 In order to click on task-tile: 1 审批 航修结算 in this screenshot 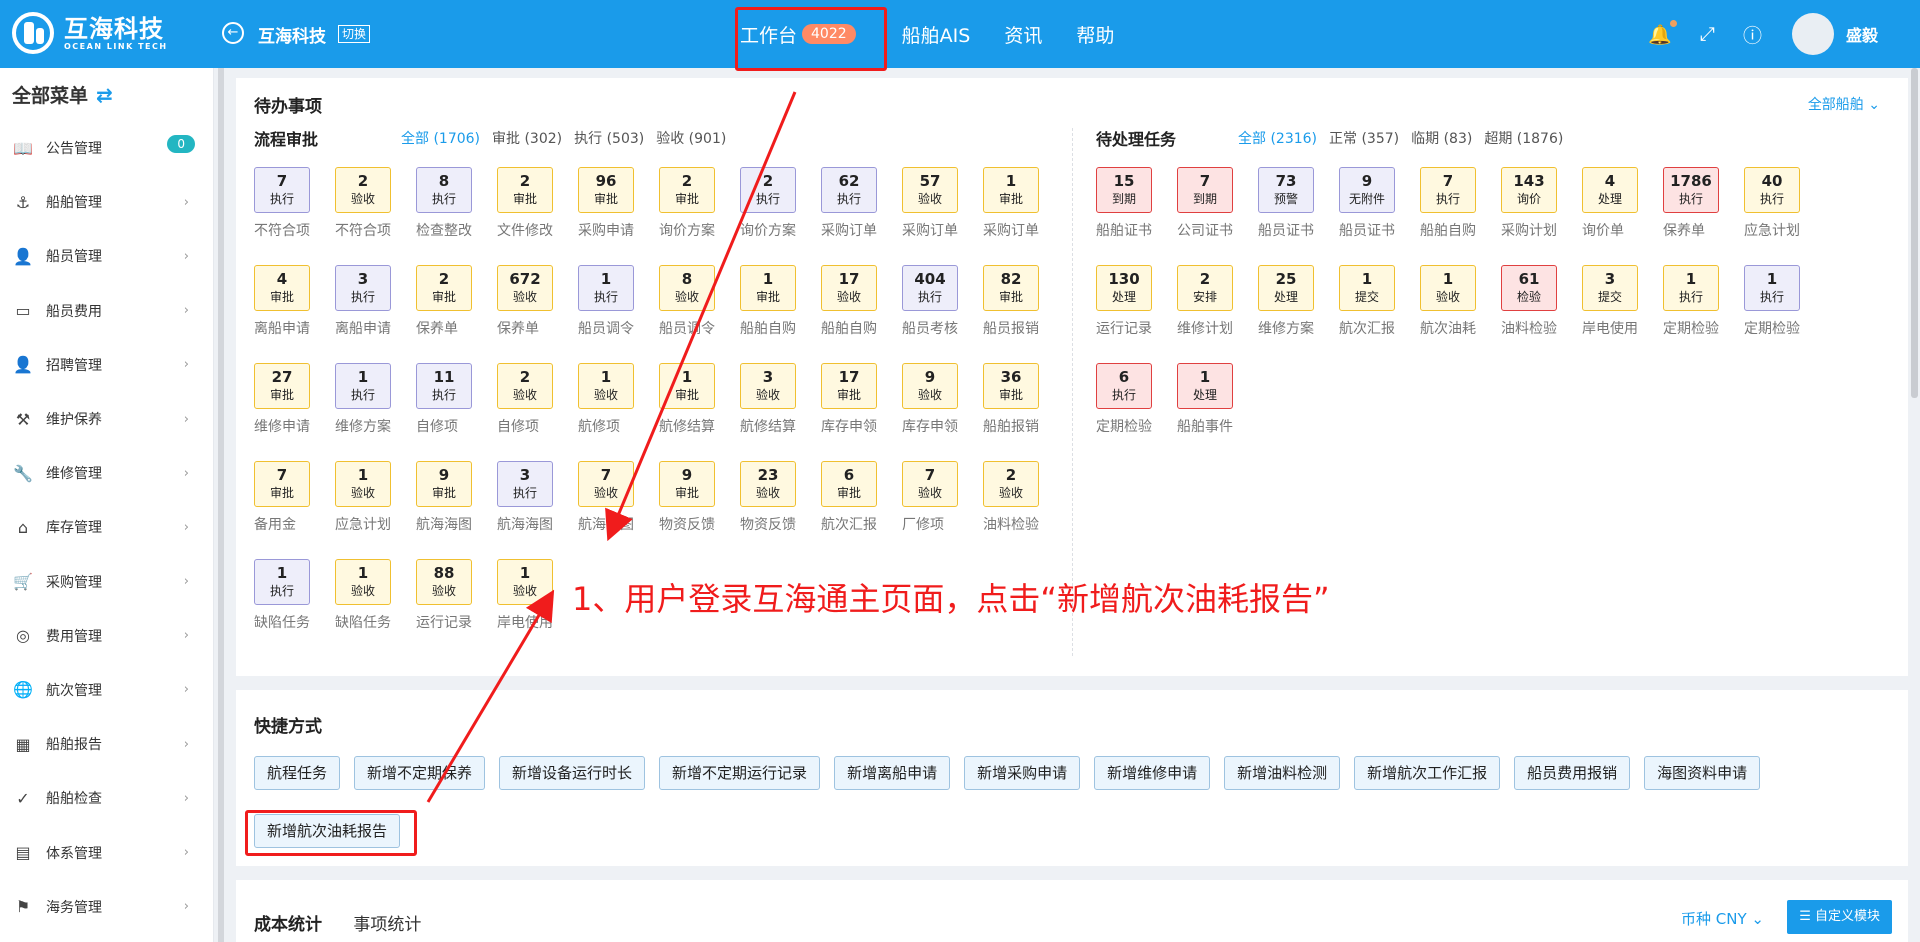, I will do `click(699, 412)`.